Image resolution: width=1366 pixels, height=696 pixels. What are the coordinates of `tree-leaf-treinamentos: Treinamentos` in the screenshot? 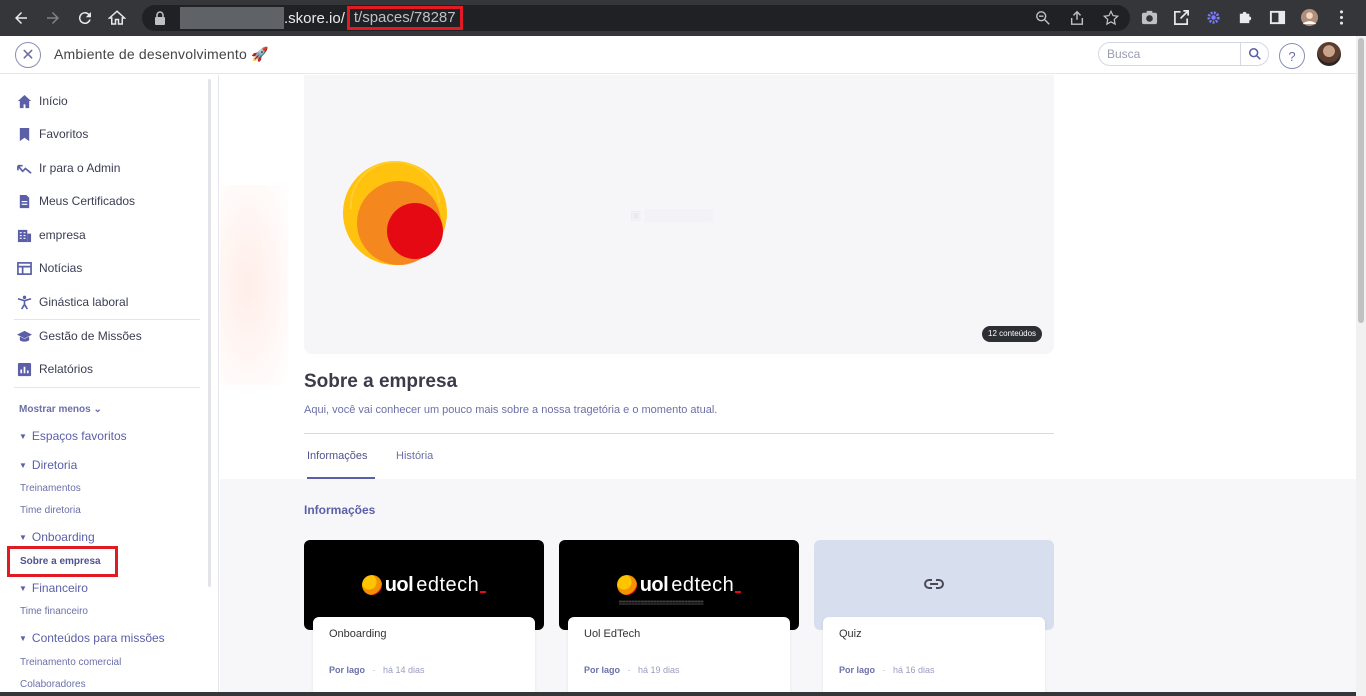 It's located at (50, 488).